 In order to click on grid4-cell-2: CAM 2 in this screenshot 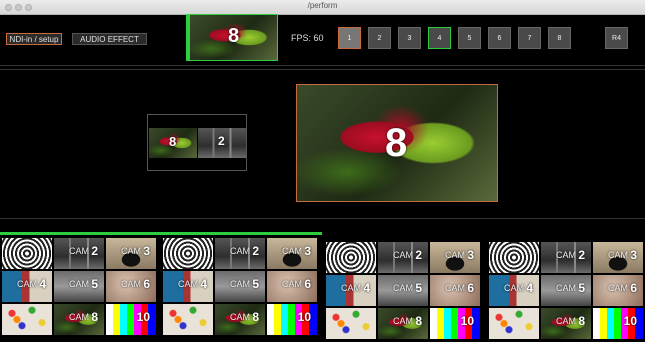, I will do `click(566, 257)`.